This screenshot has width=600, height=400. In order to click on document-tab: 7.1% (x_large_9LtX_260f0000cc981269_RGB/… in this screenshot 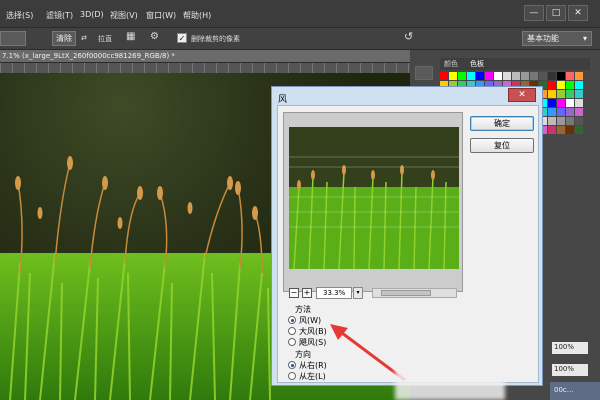, I will do `click(205, 56)`.